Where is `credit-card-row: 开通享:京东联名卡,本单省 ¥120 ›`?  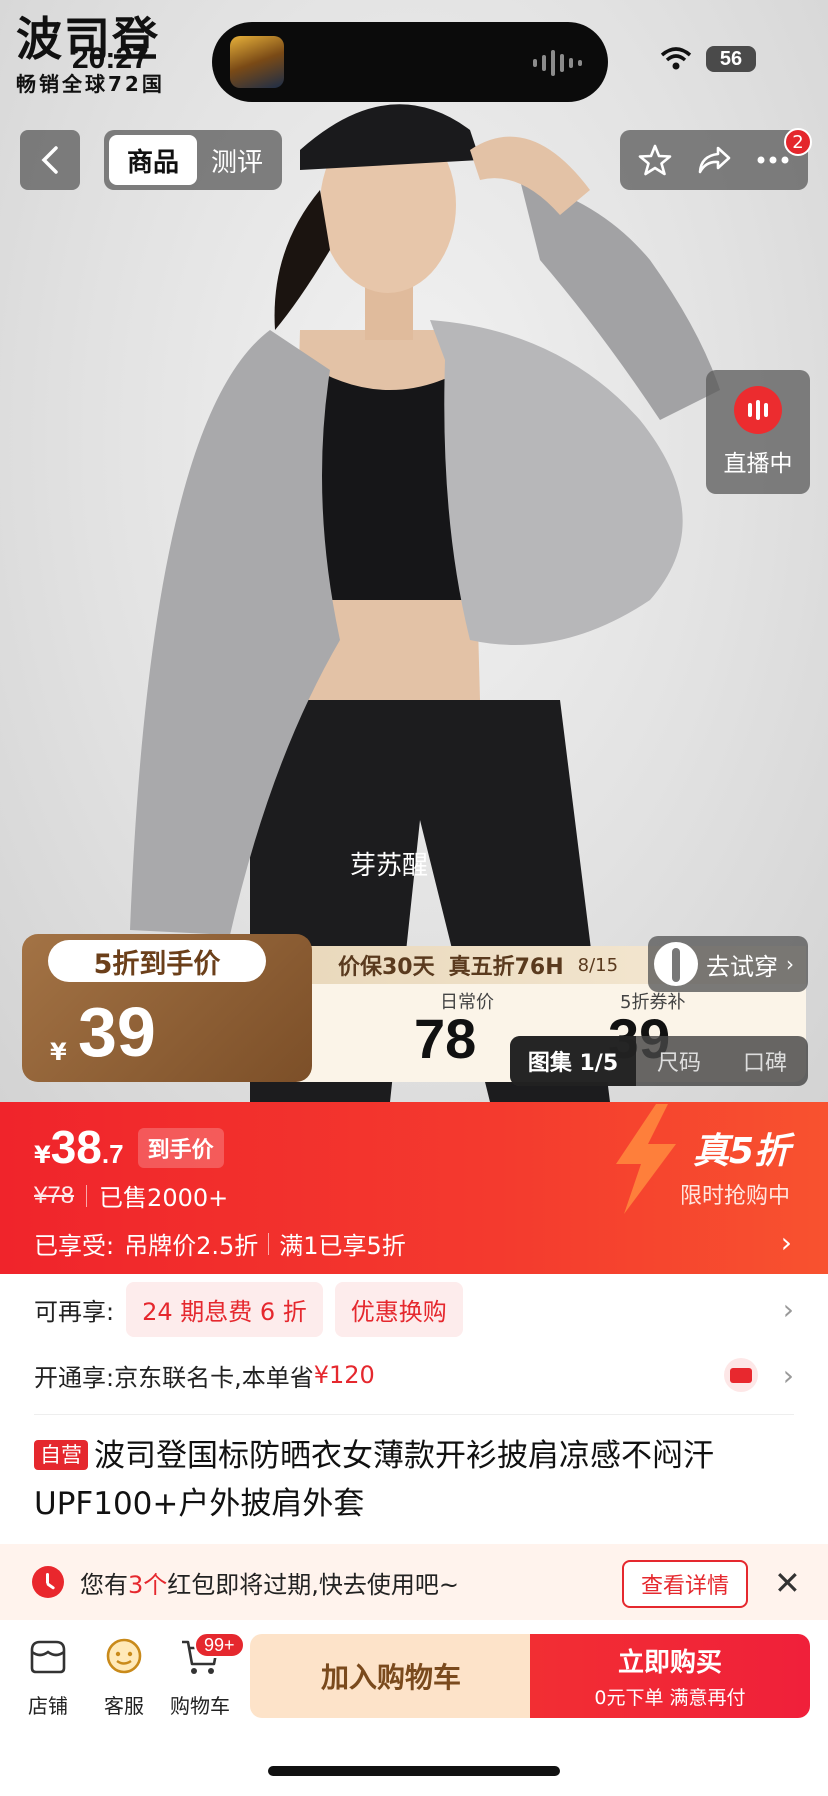
credit-card-row: 开通享:京东联名卡,本单省 ¥120 › is located at coordinates (414, 1375).